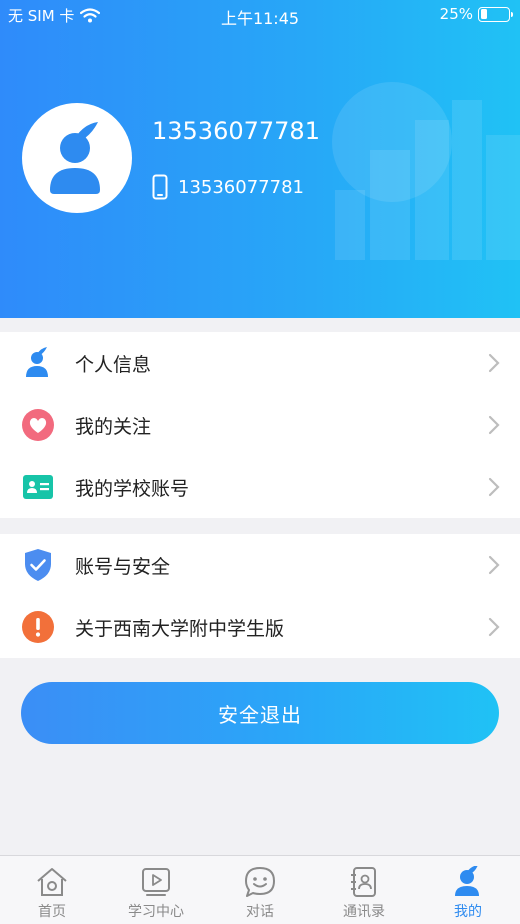 Image resolution: width=520 pixels, height=924 pixels. I want to click on menu-item-personal-info: 个人信息, so click(260, 363).